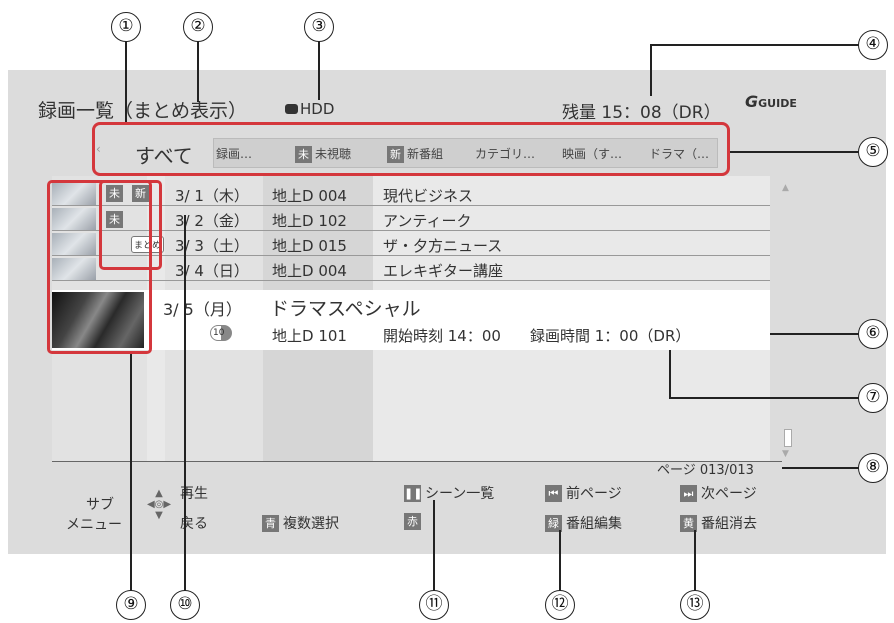 Image resolution: width=894 pixels, height=623 pixels. What do you see at coordinates (159, 504) in the screenshot?
I see `dpad-icon: ▲ ◀◎▶ ▼` at bounding box center [159, 504].